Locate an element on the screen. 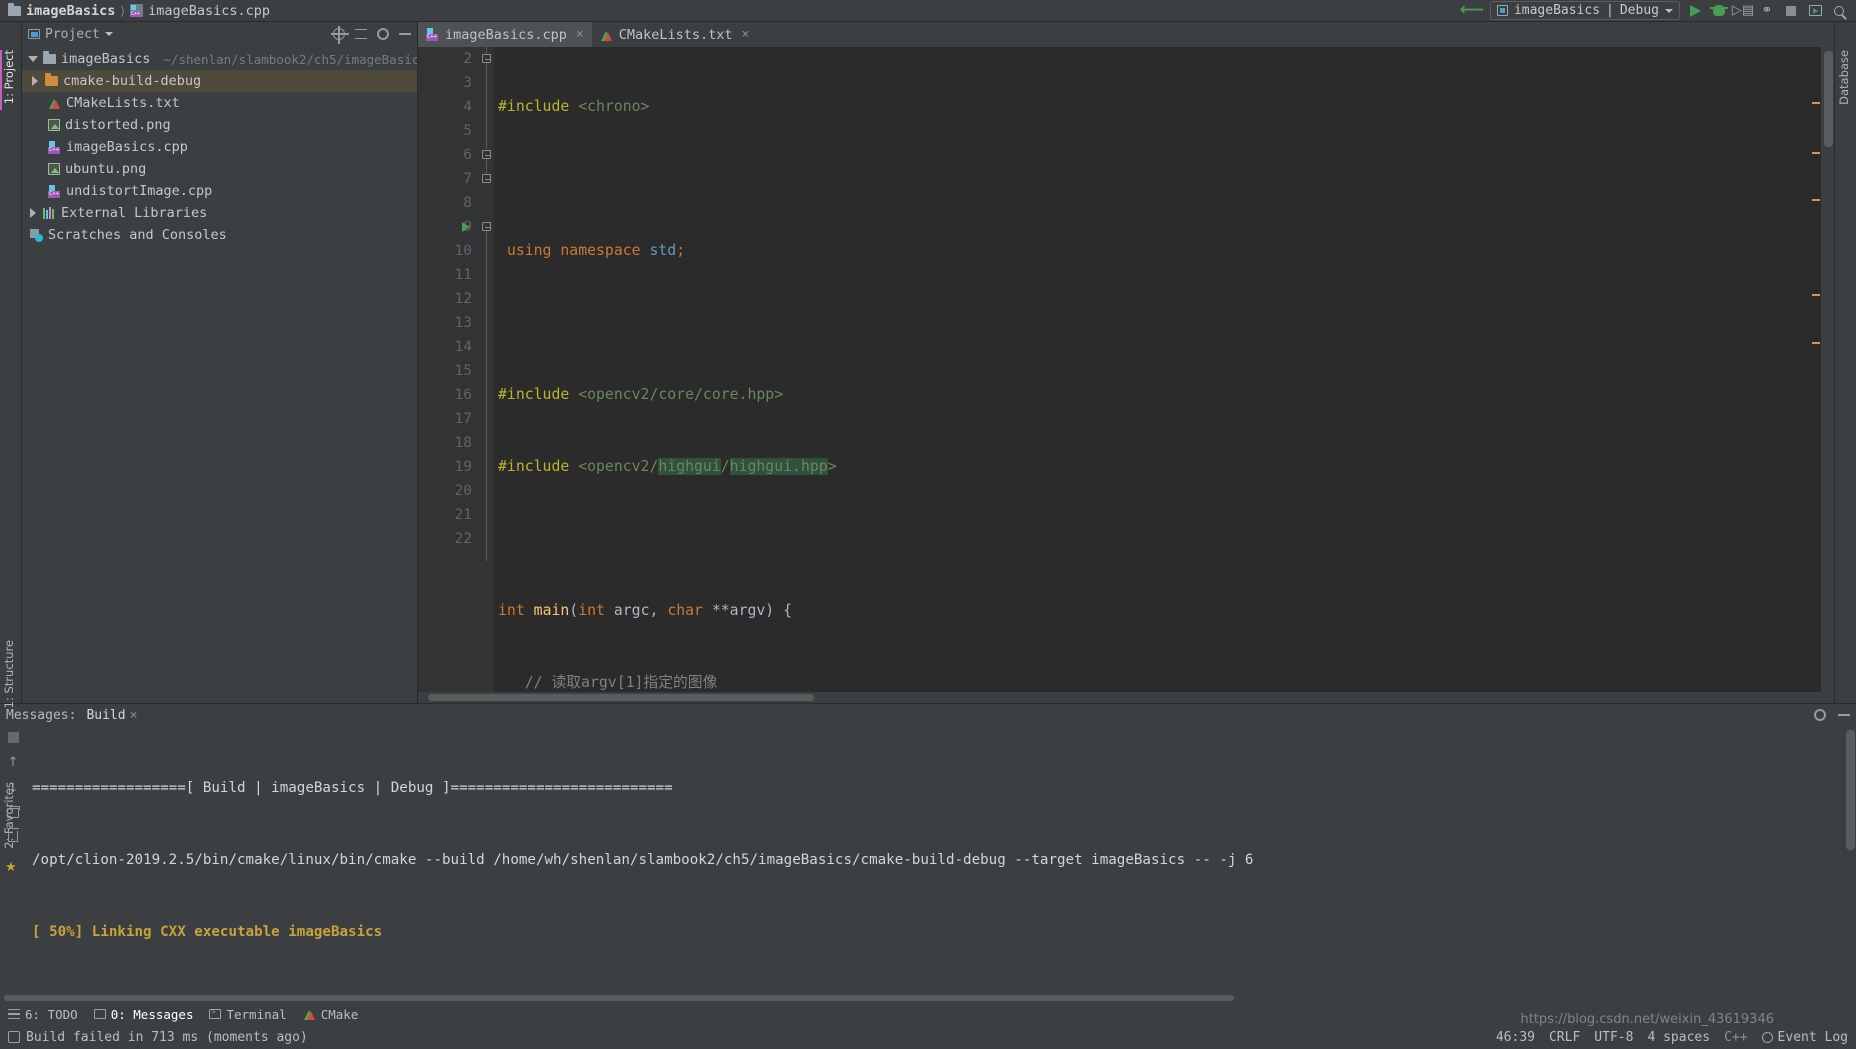  arrow-up-icon: ↑ is located at coordinates (13, 762).